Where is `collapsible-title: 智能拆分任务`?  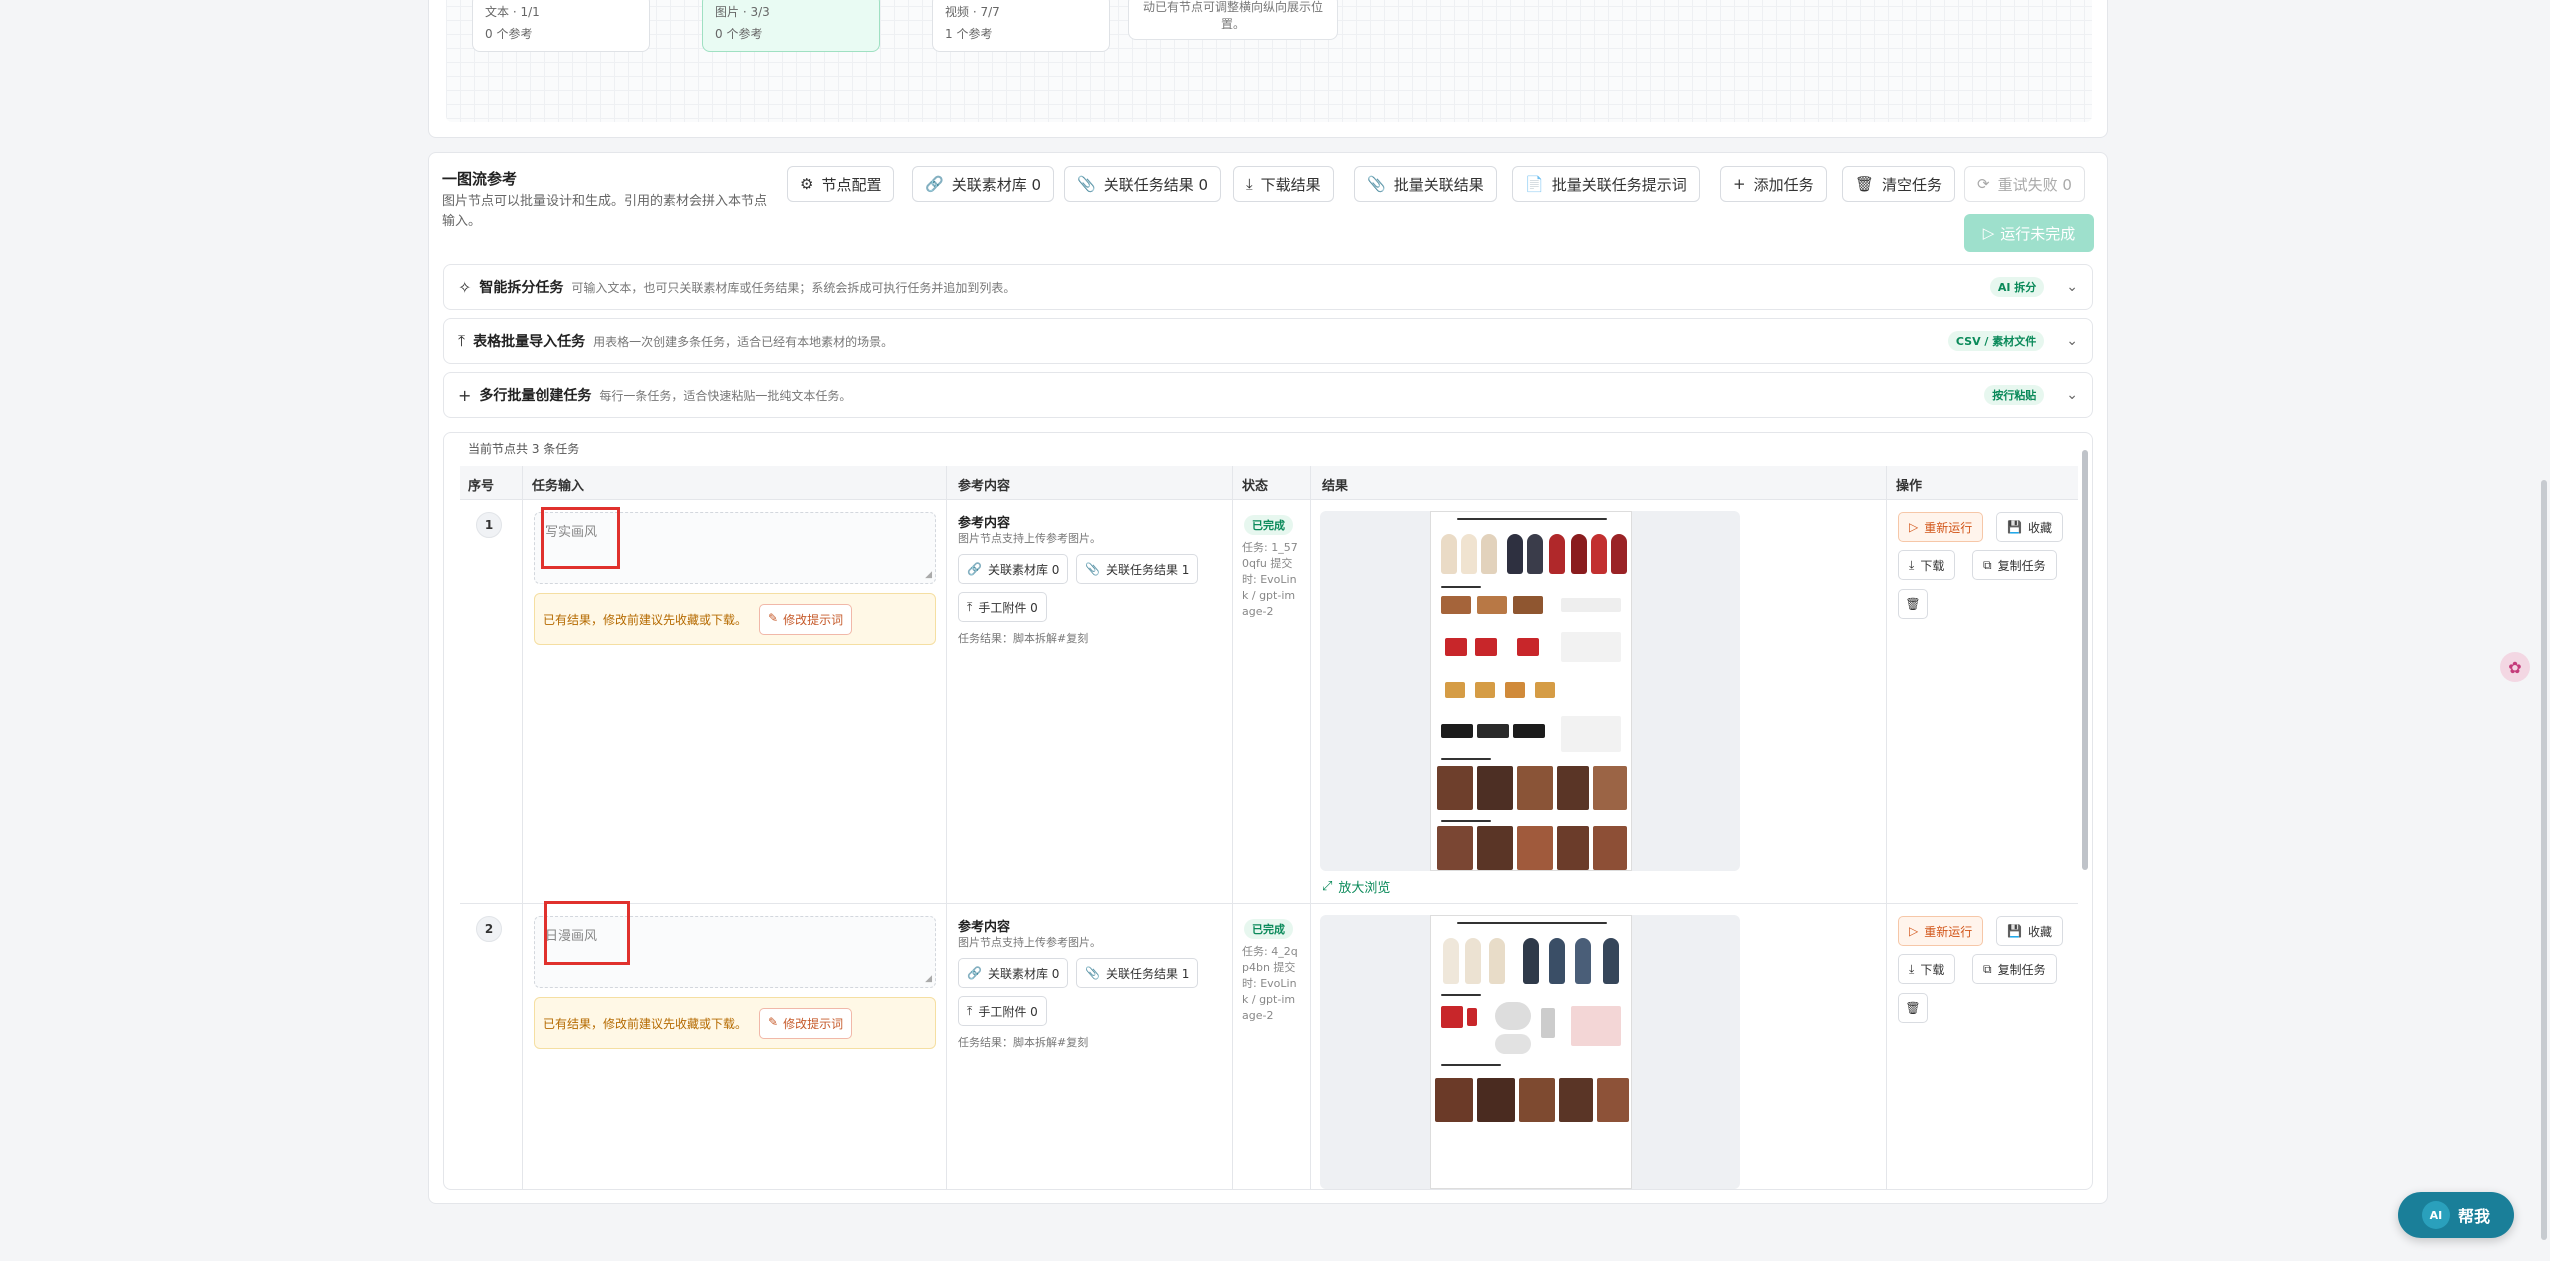 collapsible-title: 智能拆分任务 is located at coordinates (521, 288).